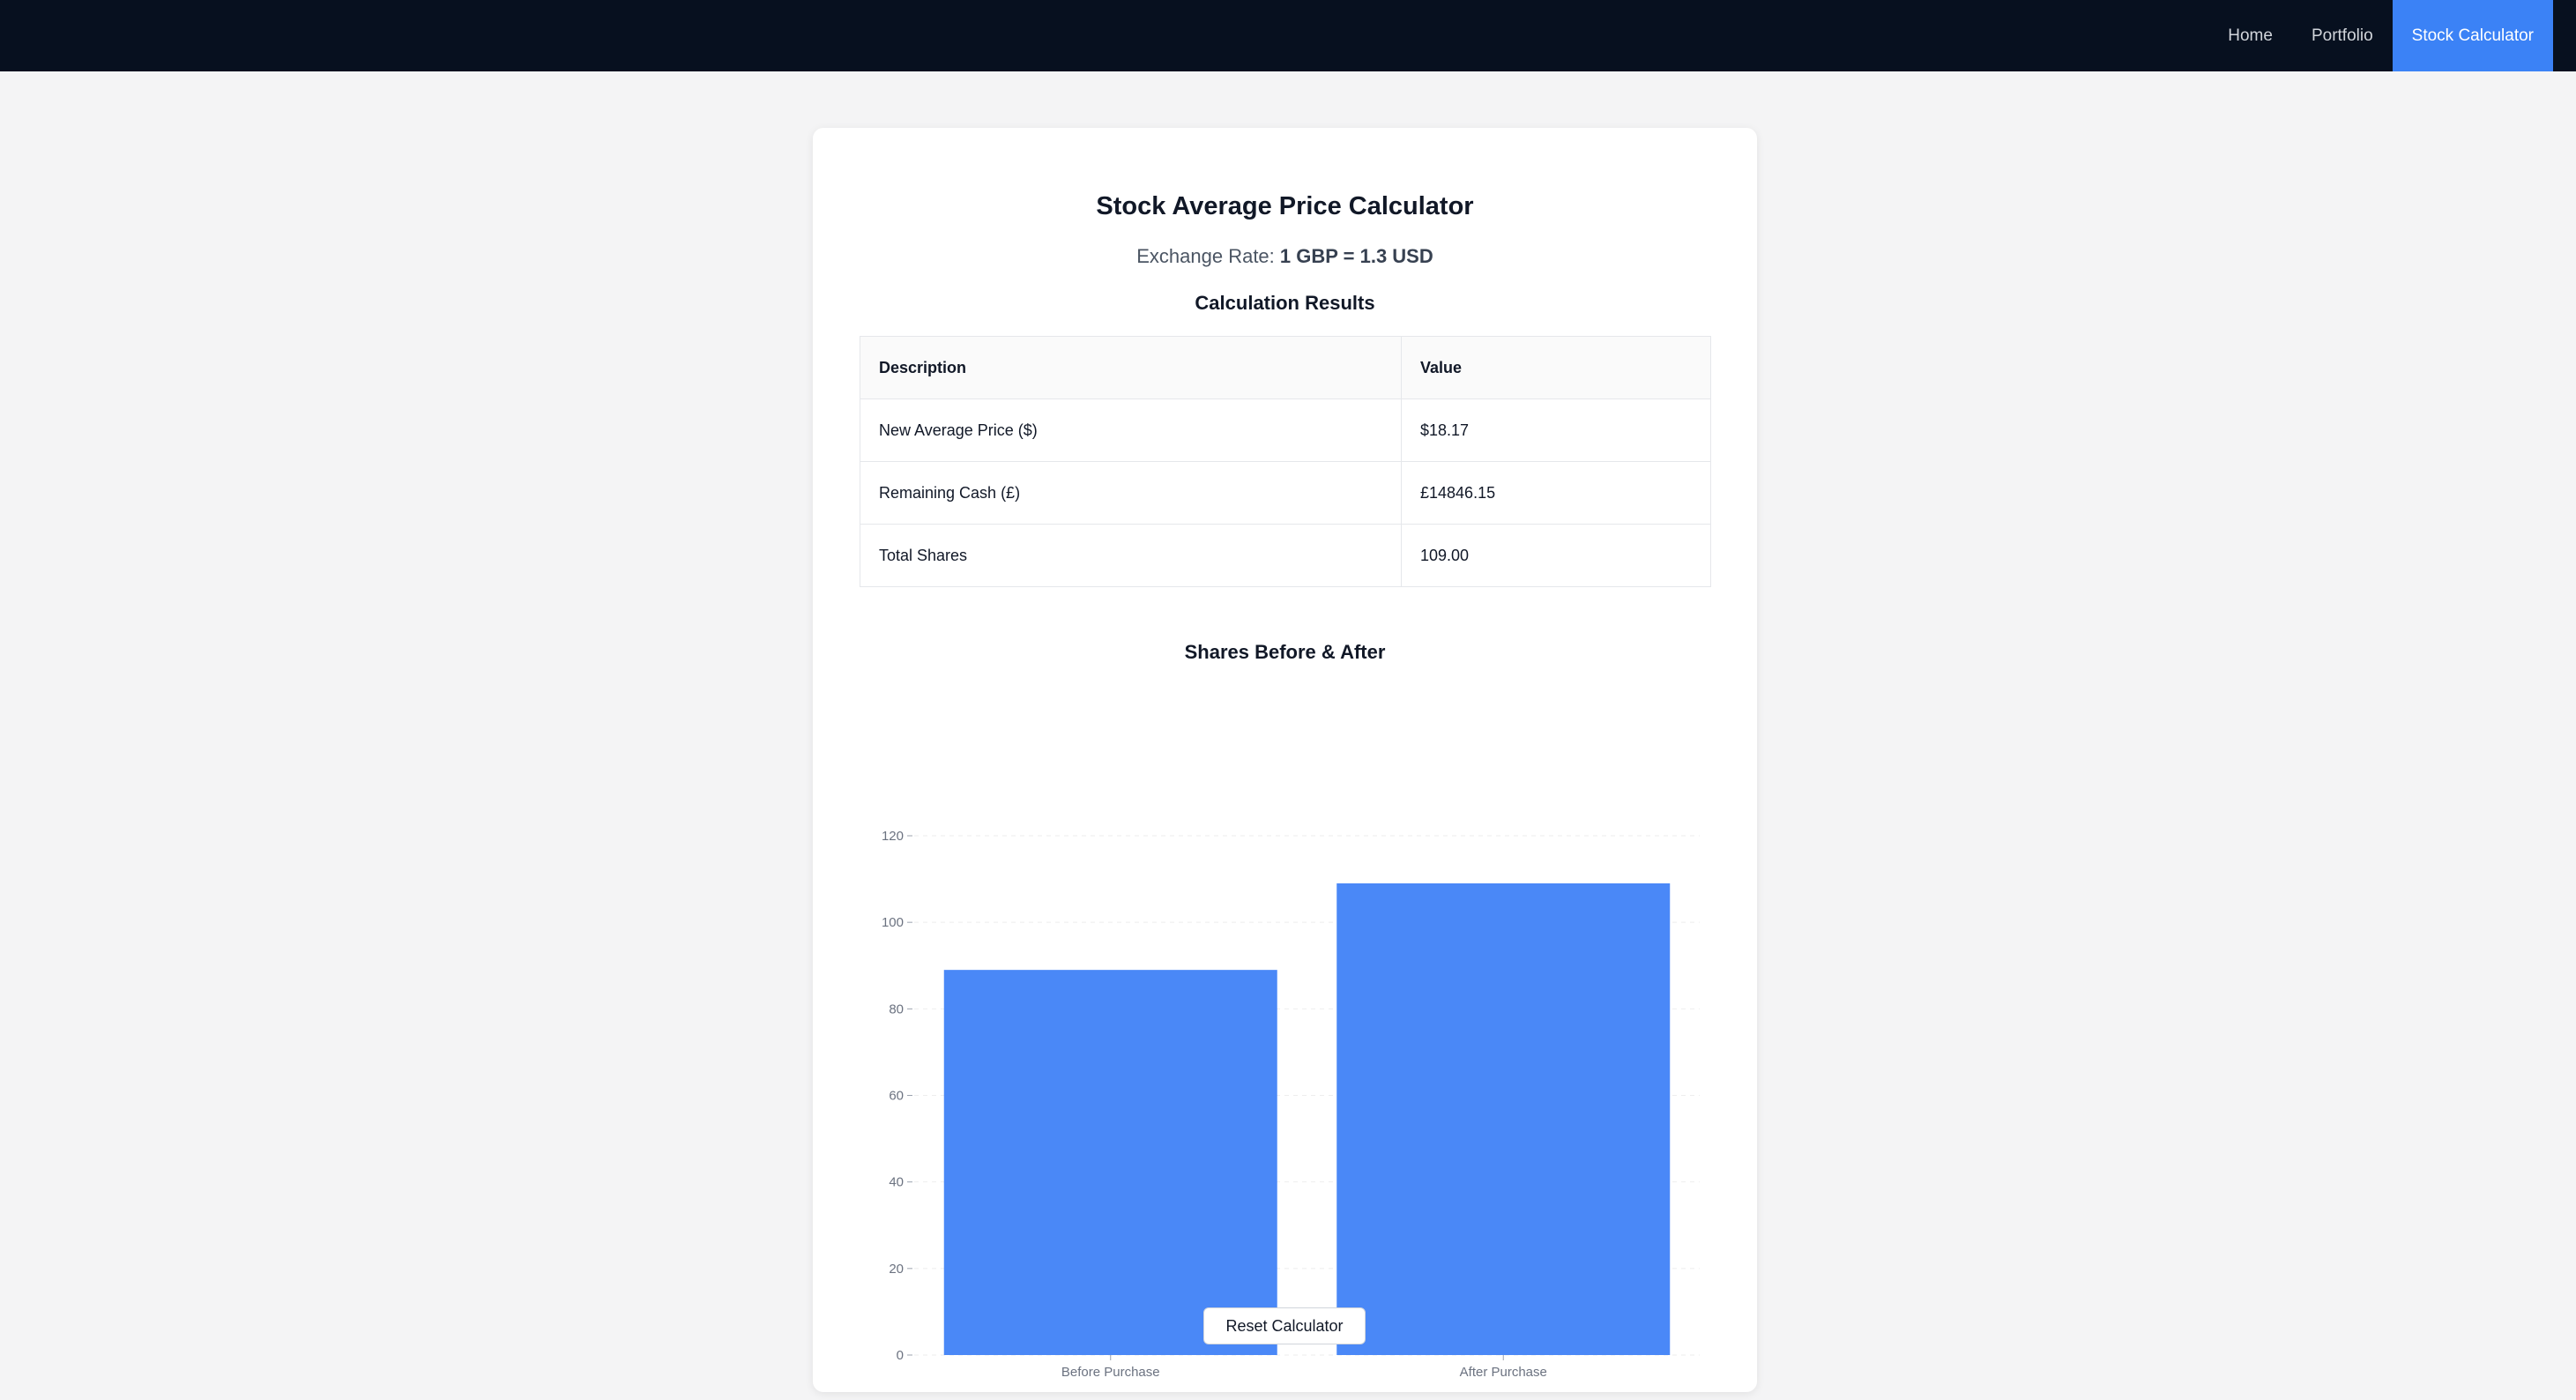  I want to click on table-cell-description: Total Shares, so click(1131, 555).